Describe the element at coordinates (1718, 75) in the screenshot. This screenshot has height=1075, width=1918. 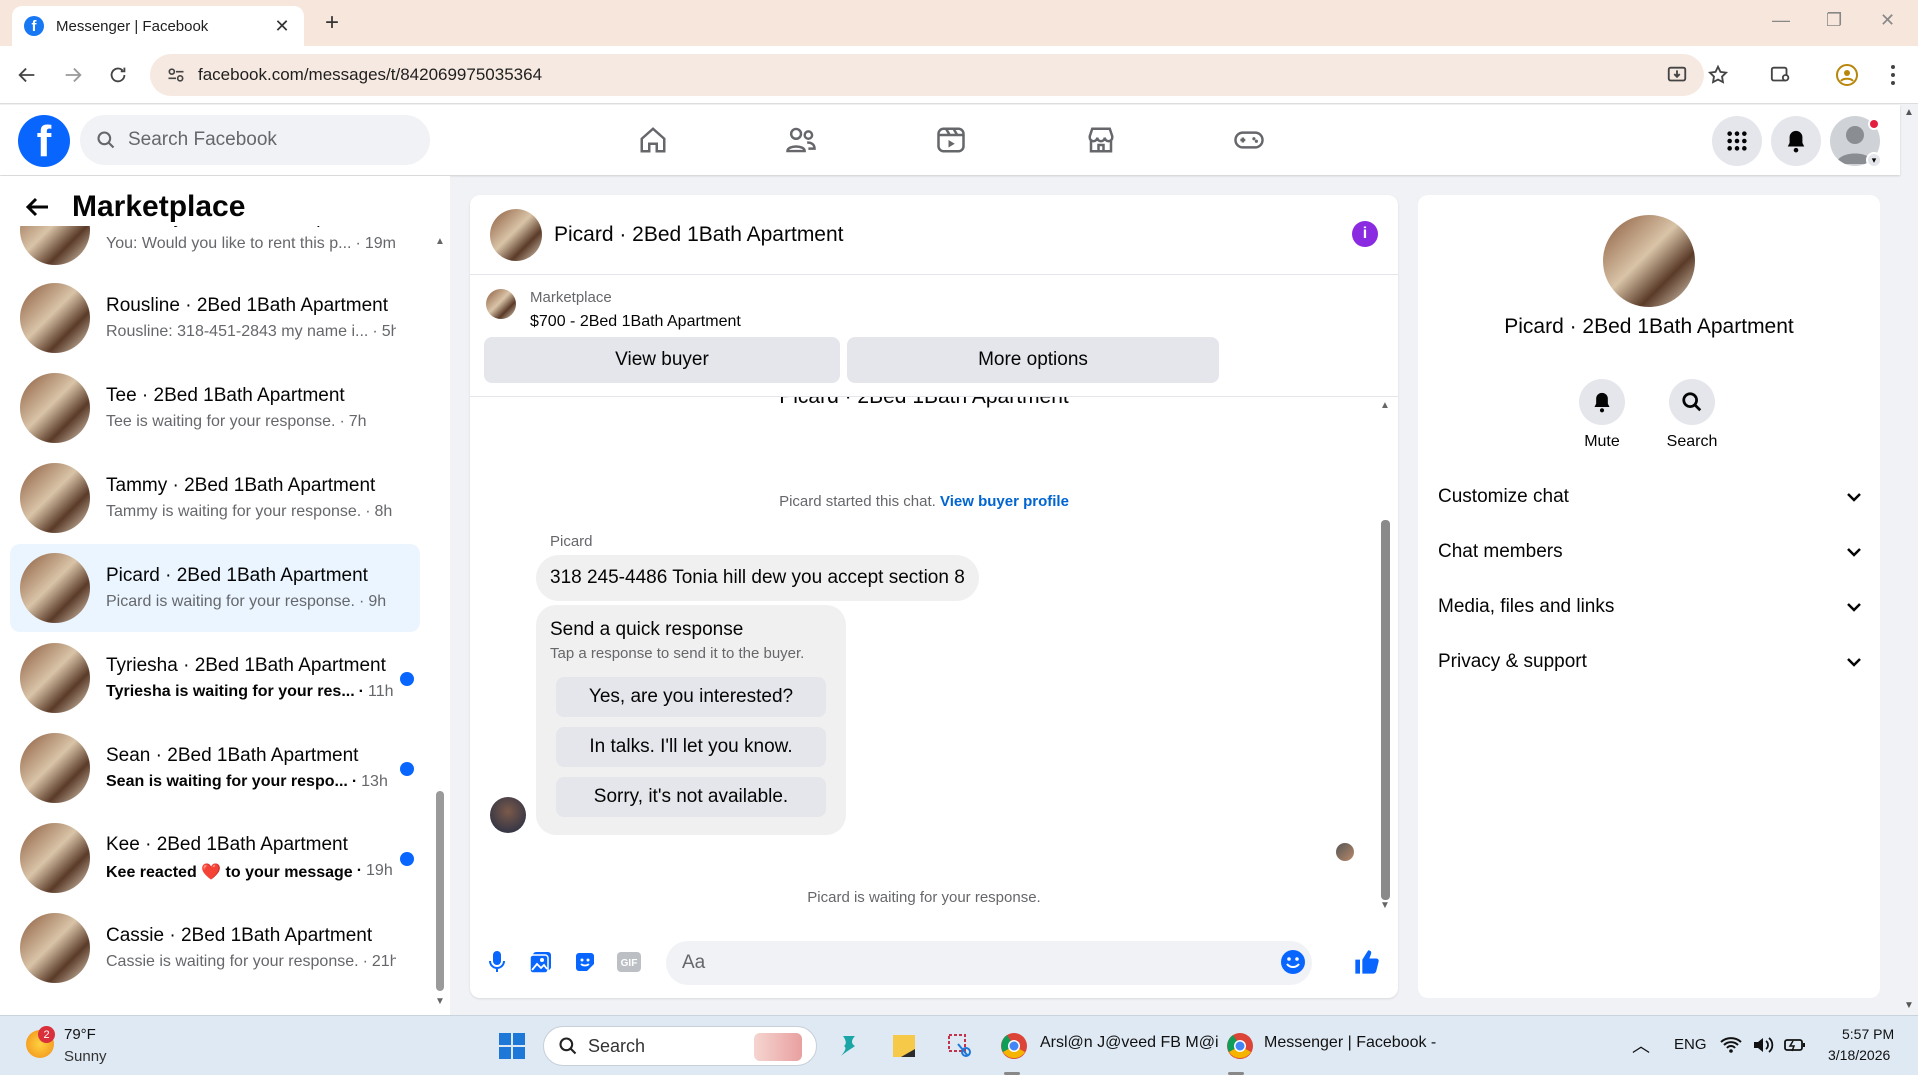
I see `bookmark-star-icon` at that location.